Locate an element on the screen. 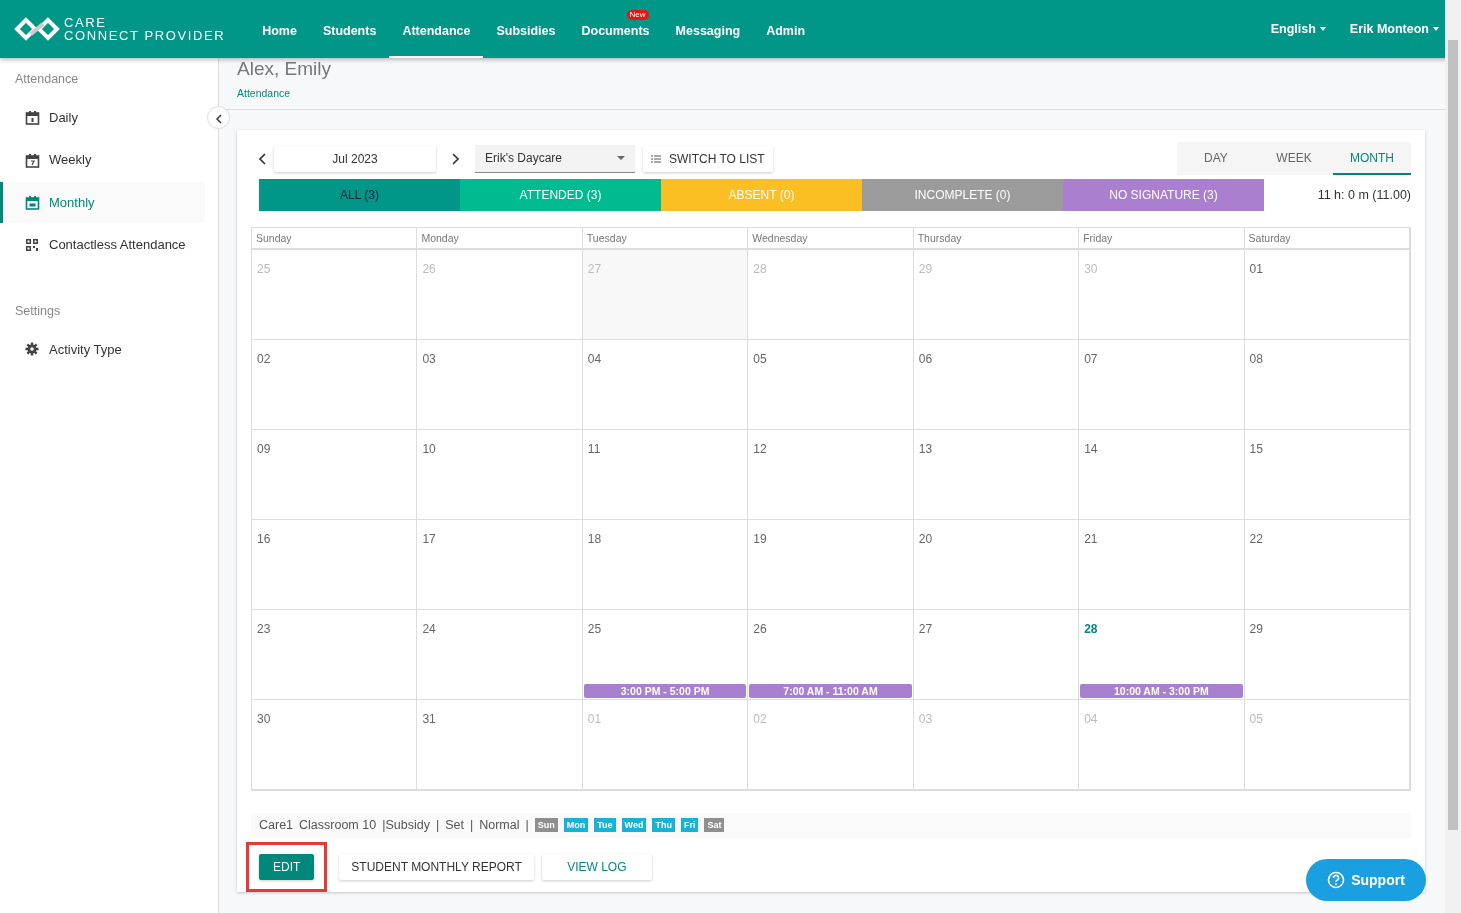  settings-icon is located at coordinates (32, 349).